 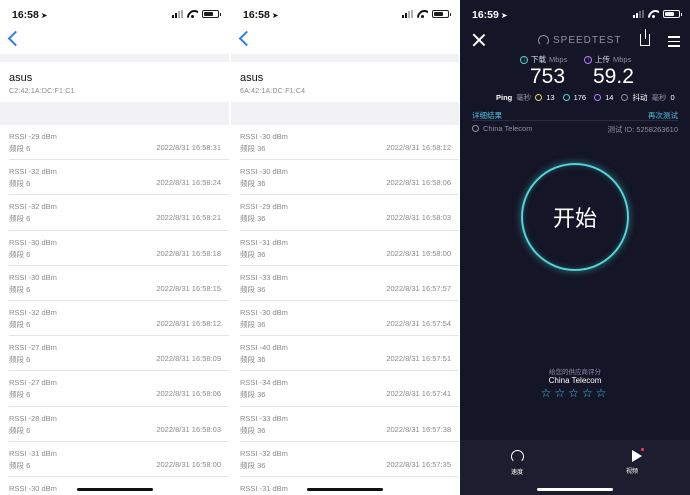 I want to click on rate-provider-name: China Telecom, so click(x=575, y=380).